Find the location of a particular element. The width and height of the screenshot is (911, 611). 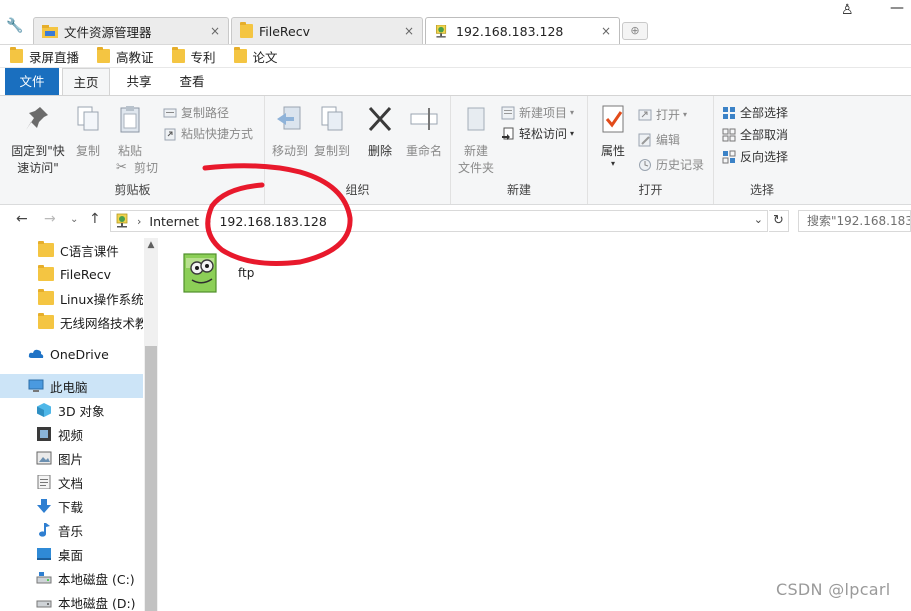

ftp-file-item: ftp is located at coordinates (217, 278).